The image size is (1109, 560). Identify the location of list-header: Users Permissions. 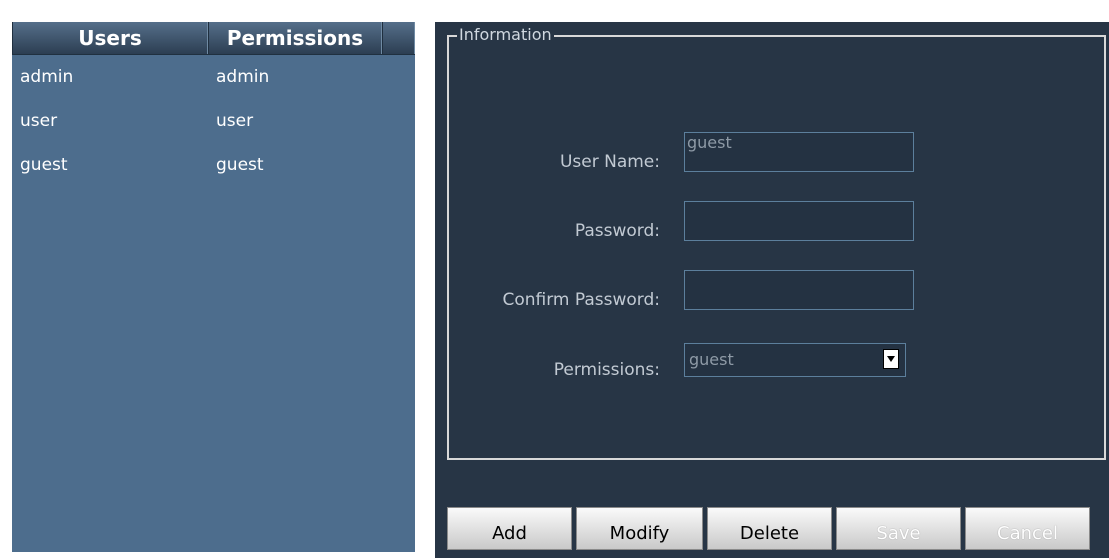
(213, 38).